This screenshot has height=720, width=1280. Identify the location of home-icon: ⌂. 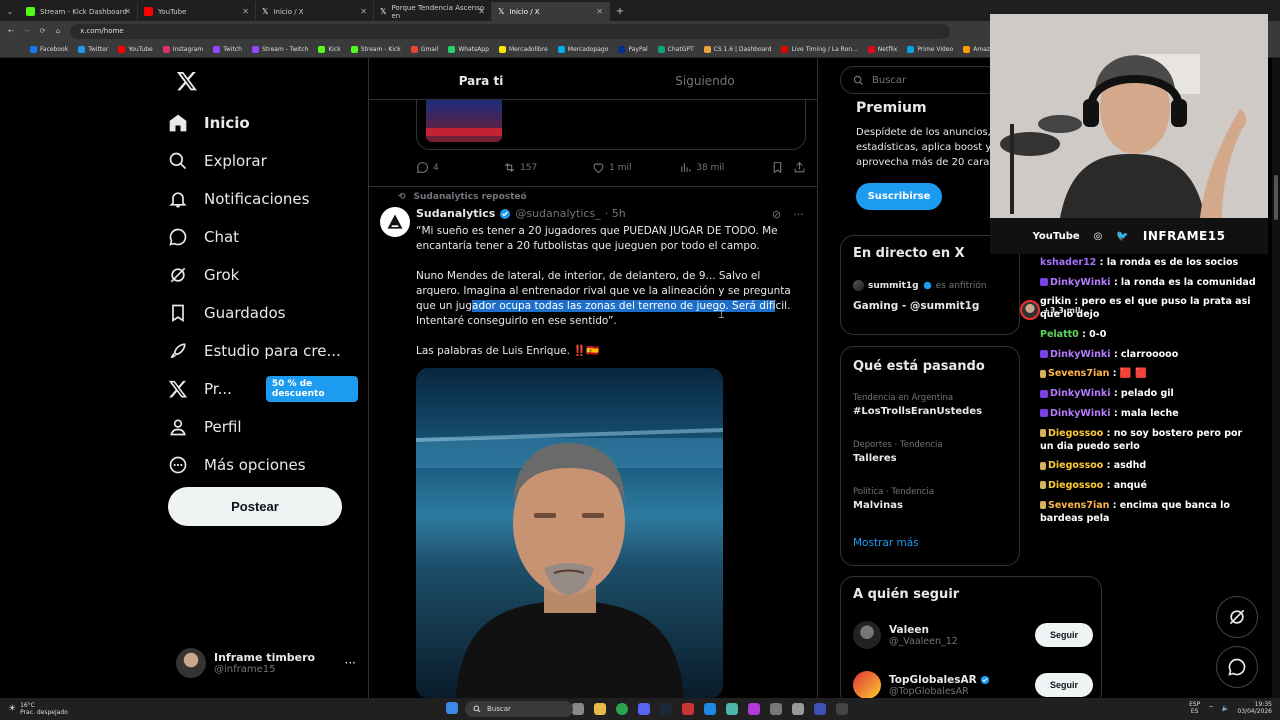
(58, 31).